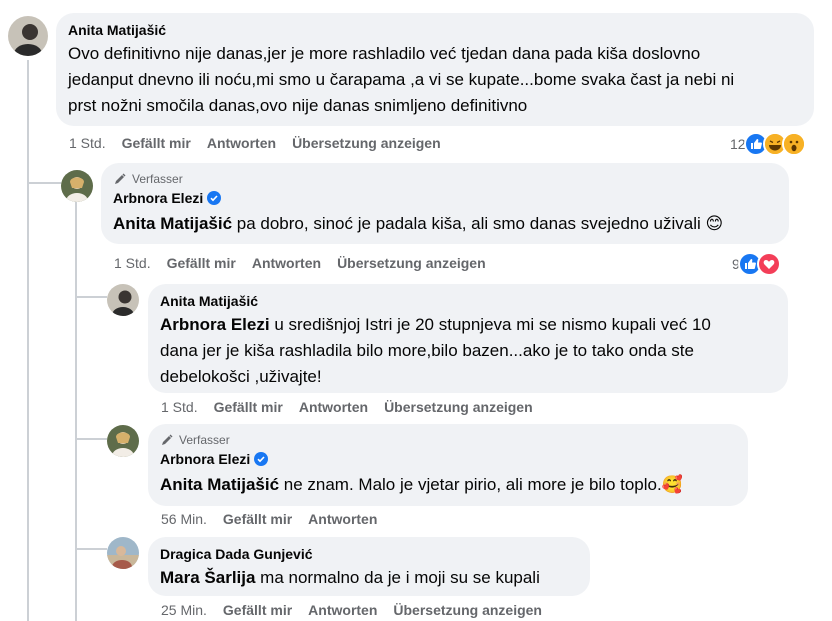 The width and height of the screenshot is (832, 621). What do you see at coordinates (241, 376) in the screenshot?
I see `comment-text: debelokošci ,uživajte!` at bounding box center [241, 376].